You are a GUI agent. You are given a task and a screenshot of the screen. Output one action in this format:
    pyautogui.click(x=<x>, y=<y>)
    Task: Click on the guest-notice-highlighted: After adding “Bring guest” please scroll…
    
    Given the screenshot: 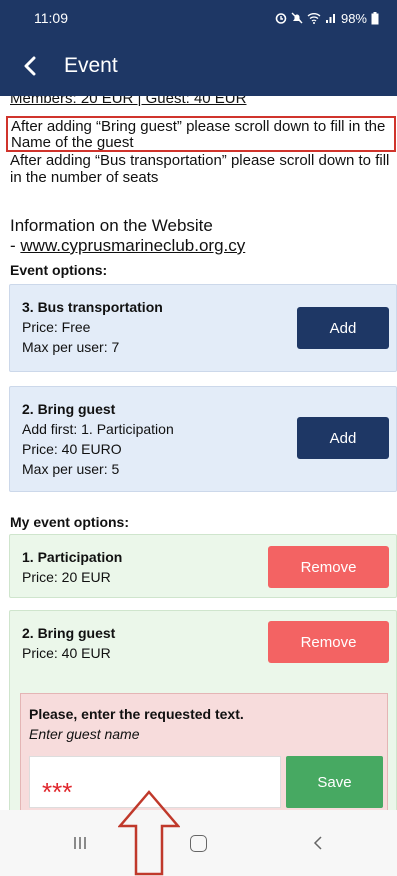 What is the action you would take?
    pyautogui.click(x=201, y=134)
    